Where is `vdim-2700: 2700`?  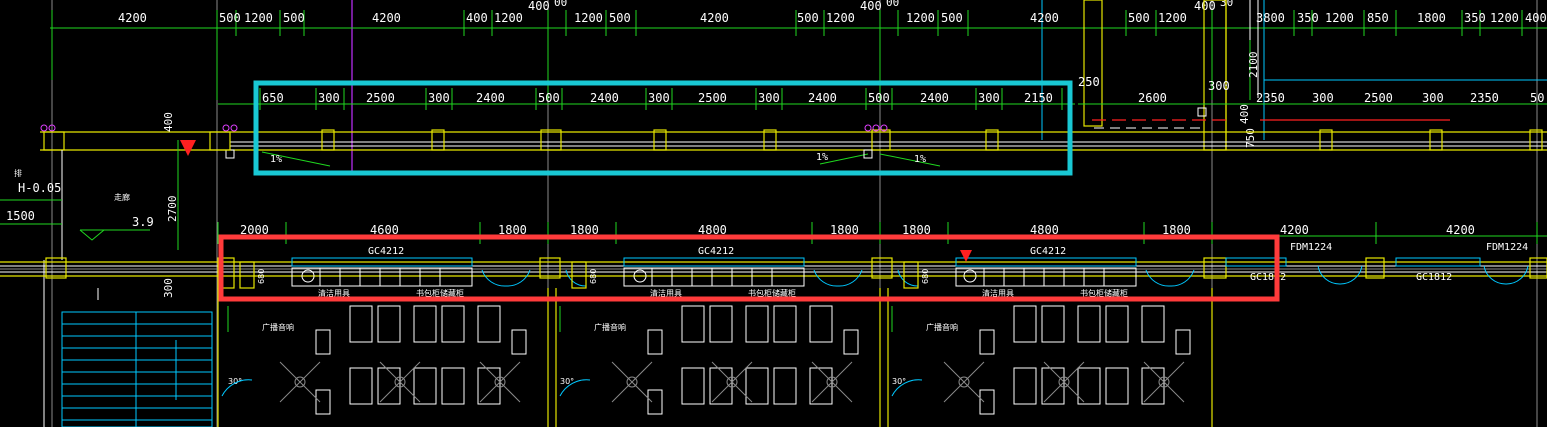
vdim-2700: 2700 is located at coordinates (172, 209).